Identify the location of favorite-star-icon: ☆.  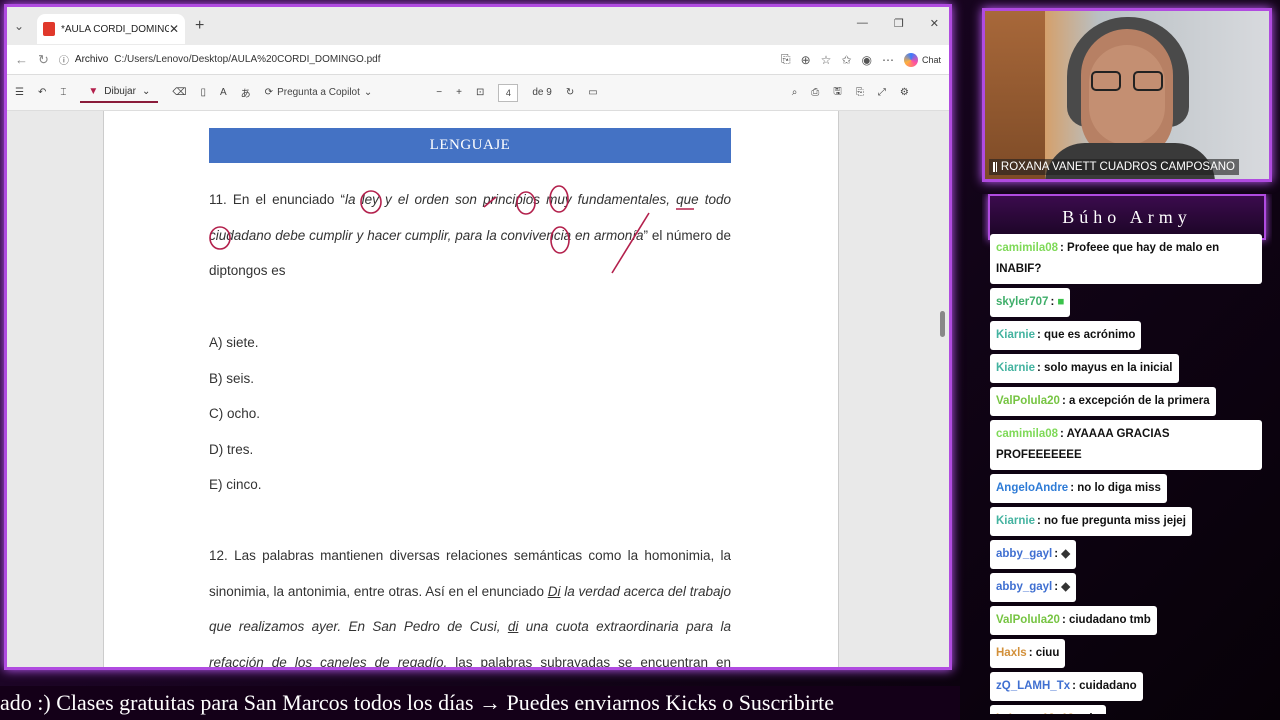
(826, 60).